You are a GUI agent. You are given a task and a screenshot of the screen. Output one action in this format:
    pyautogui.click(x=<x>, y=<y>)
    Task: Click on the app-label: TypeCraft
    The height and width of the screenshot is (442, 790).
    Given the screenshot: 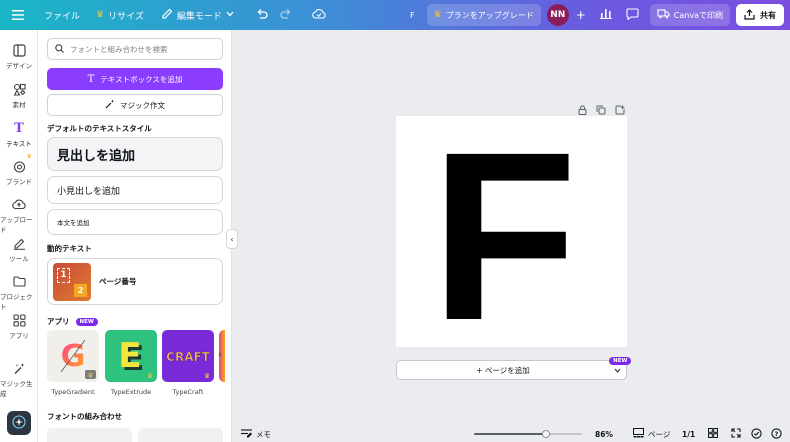 What is the action you would take?
    pyautogui.click(x=188, y=392)
    